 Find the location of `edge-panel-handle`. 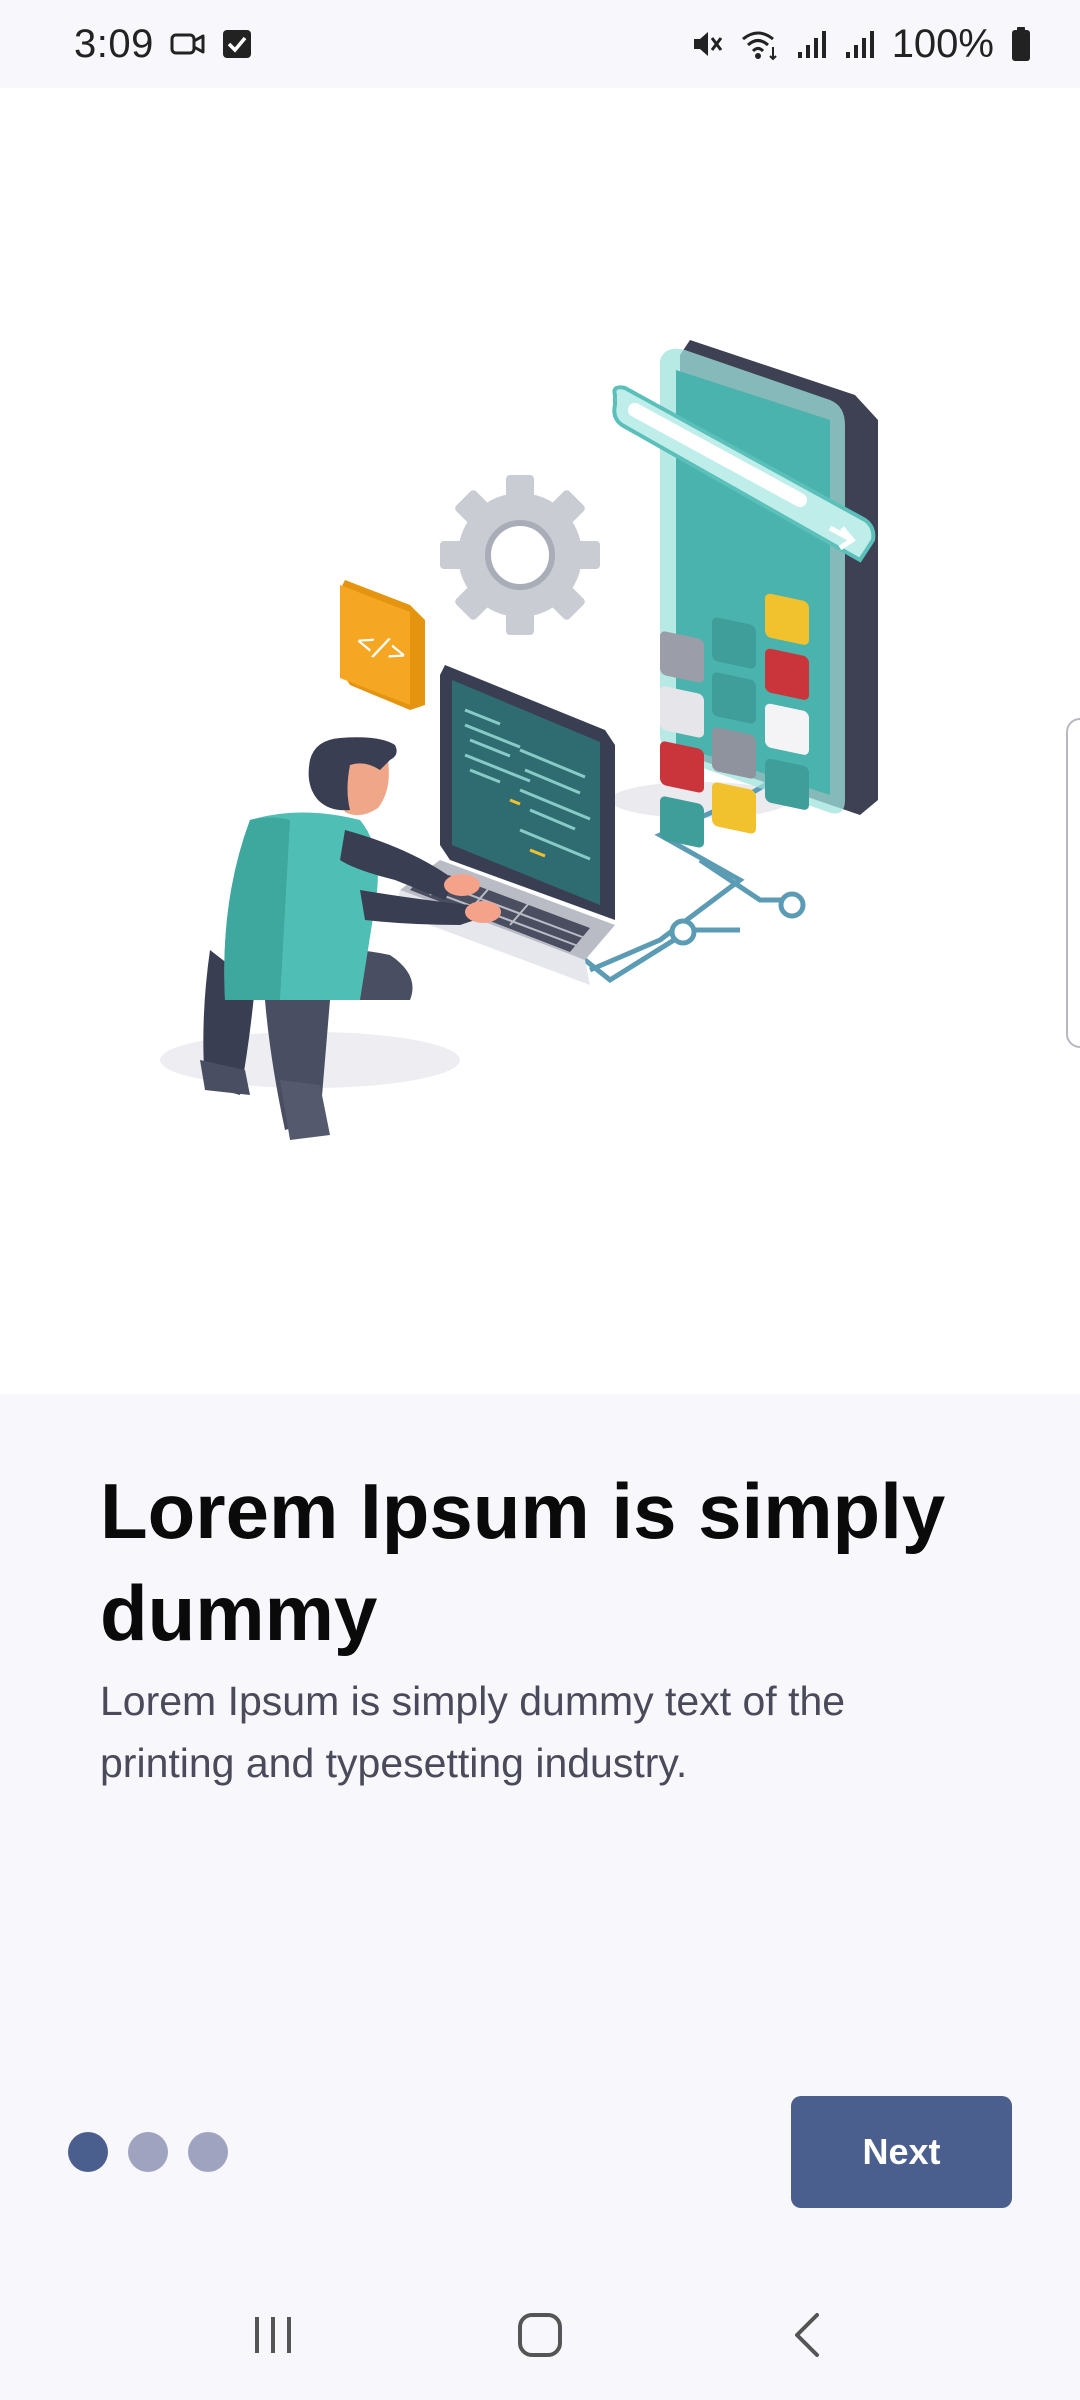

edge-panel-handle is located at coordinates (1073, 883).